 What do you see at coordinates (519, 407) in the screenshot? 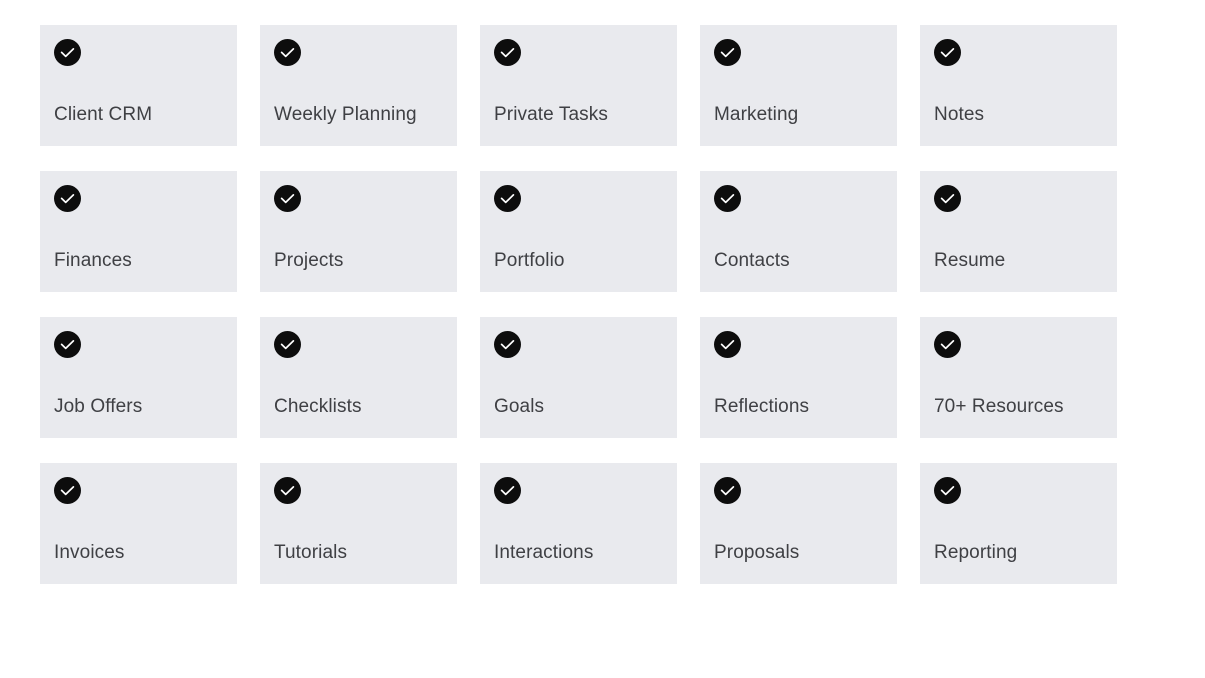
I see `feature-card-label: Goals` at bounding box center [519, 407].